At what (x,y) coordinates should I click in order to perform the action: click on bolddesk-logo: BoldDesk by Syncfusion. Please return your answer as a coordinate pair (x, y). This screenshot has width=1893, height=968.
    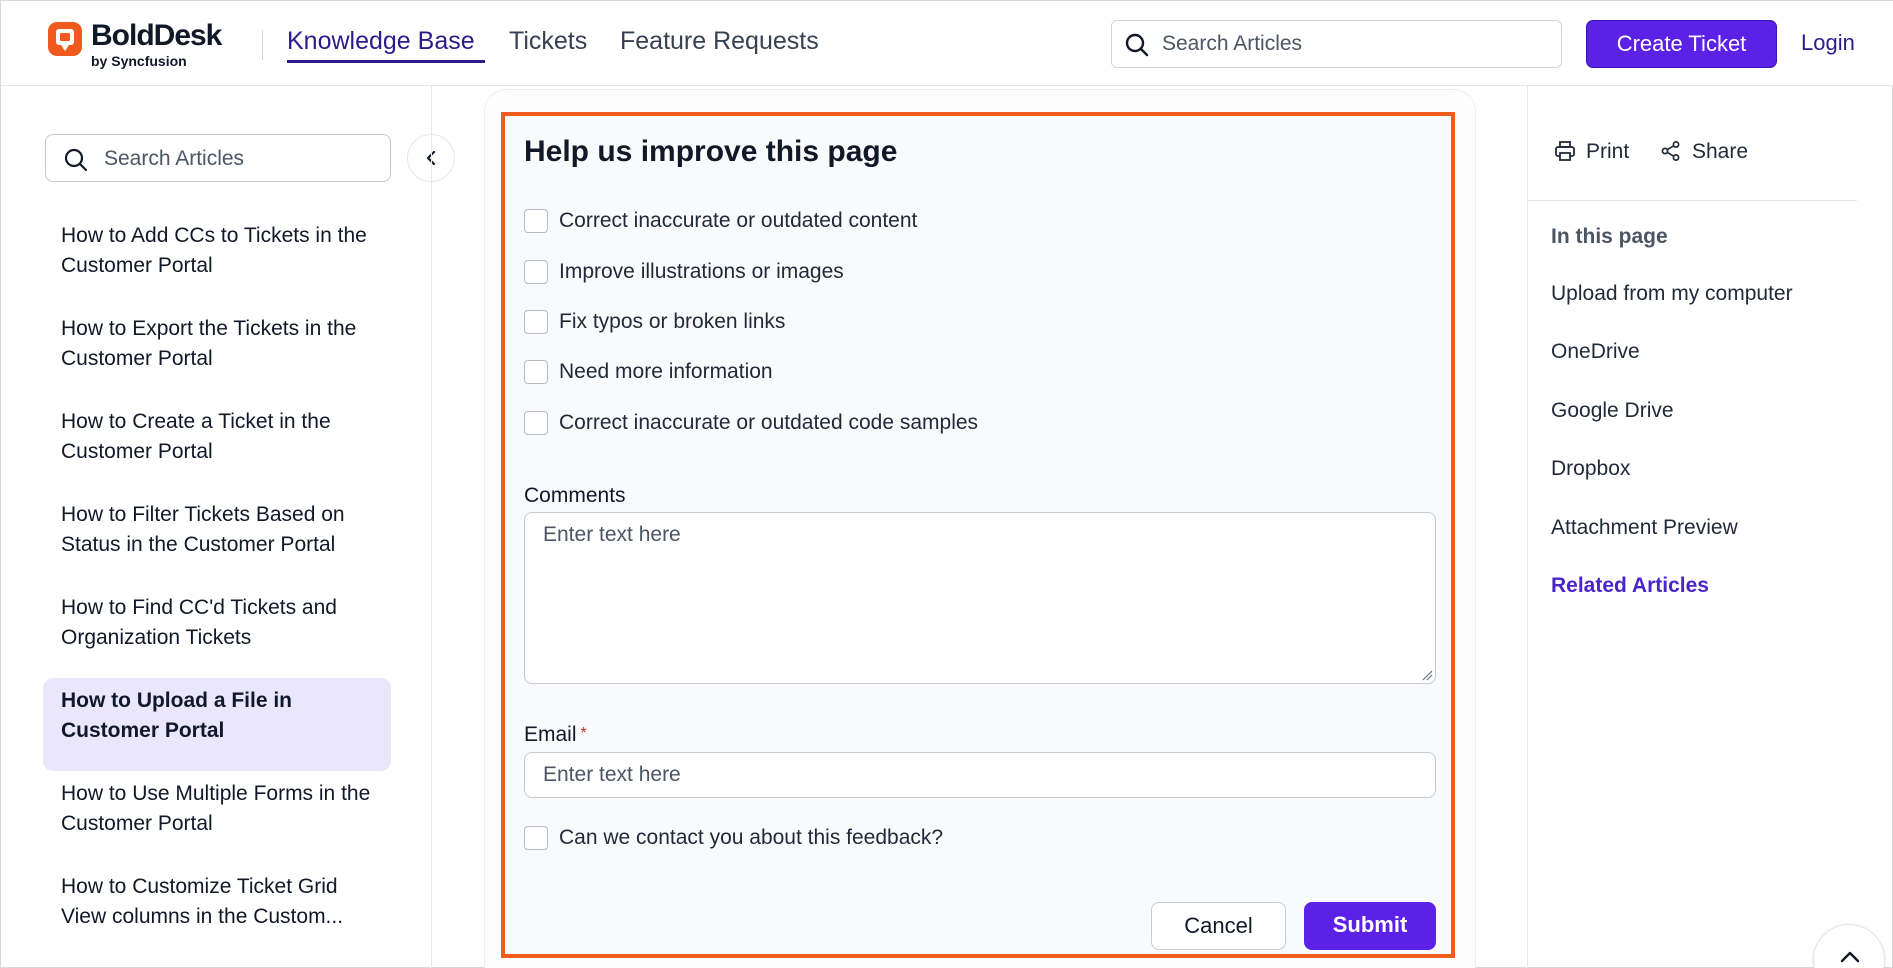
    Looking at the image, I should click on (142, 45).